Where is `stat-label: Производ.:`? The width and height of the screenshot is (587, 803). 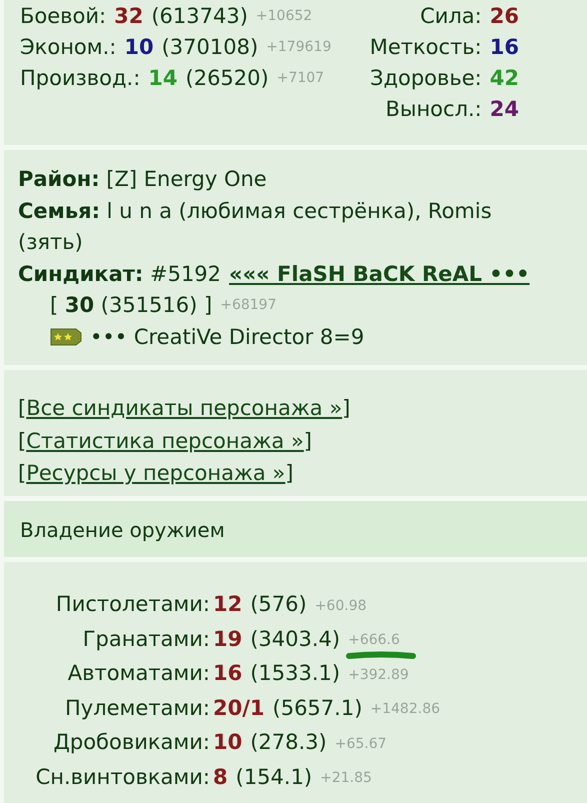
stat-label: Производ.: is located at coordinates (80, 78).